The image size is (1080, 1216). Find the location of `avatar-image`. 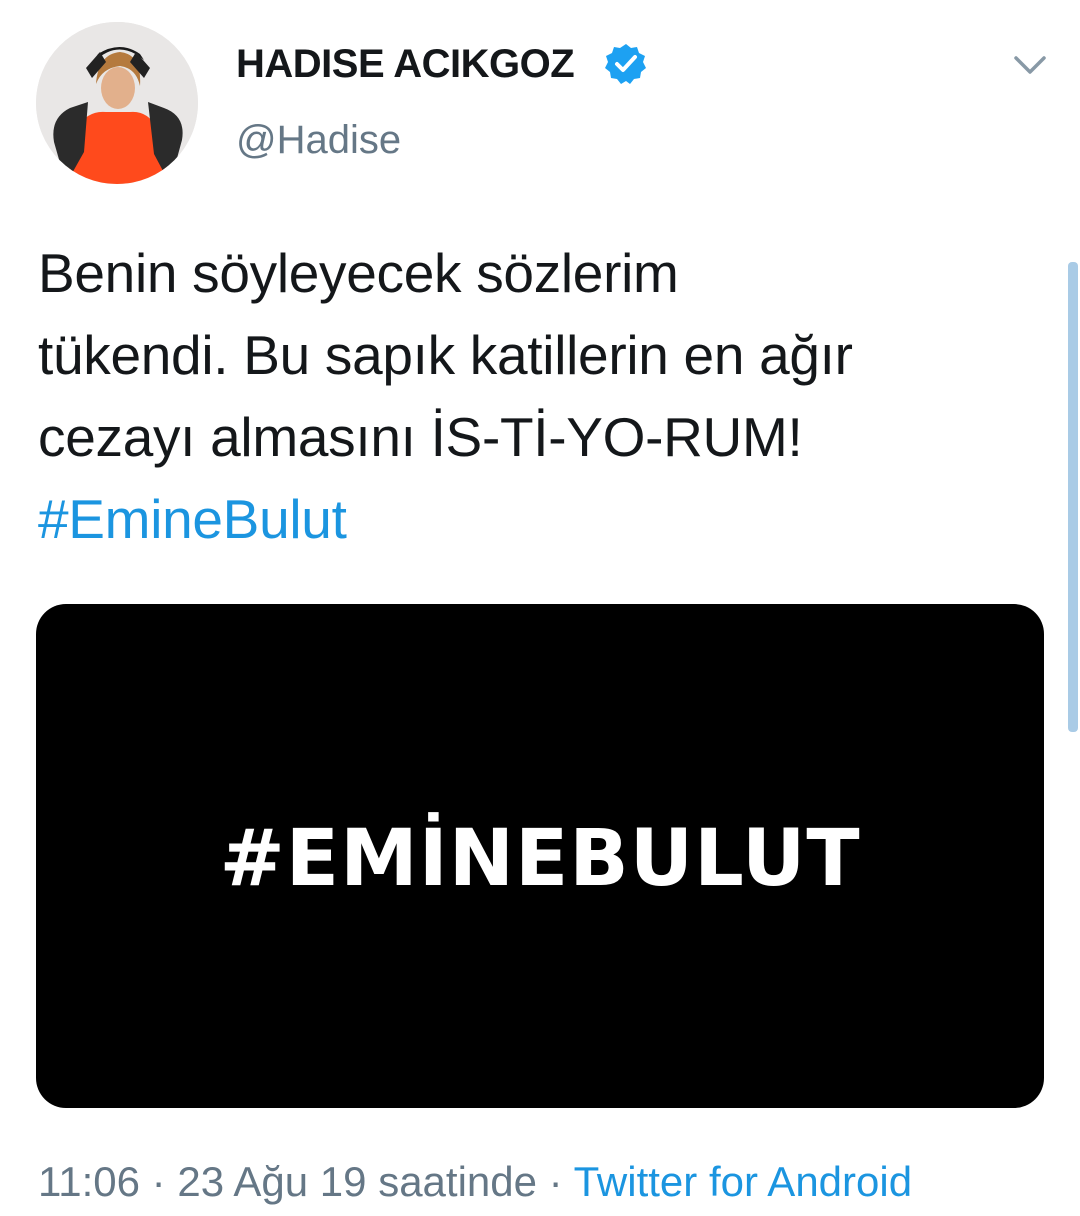

avatar-image is located at coordinates (117, 103).